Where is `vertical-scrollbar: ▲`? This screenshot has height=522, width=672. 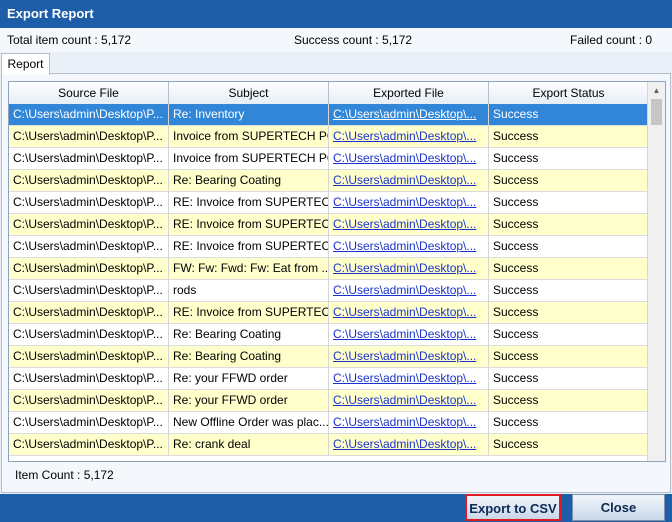 vertical-scrollbar: ▲ is located at coordinates (656, 271).